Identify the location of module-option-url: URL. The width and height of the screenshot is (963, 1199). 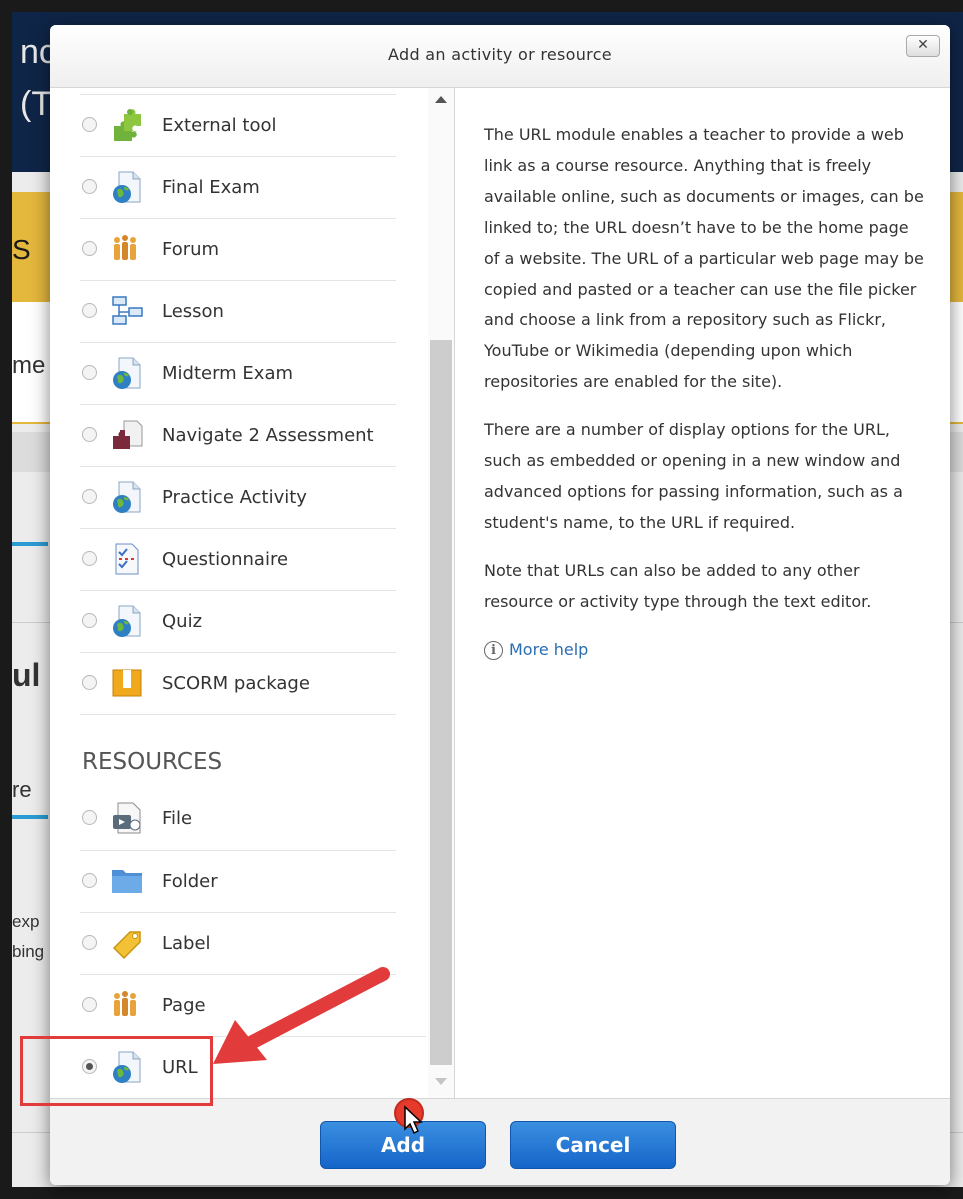
(238, 1067).